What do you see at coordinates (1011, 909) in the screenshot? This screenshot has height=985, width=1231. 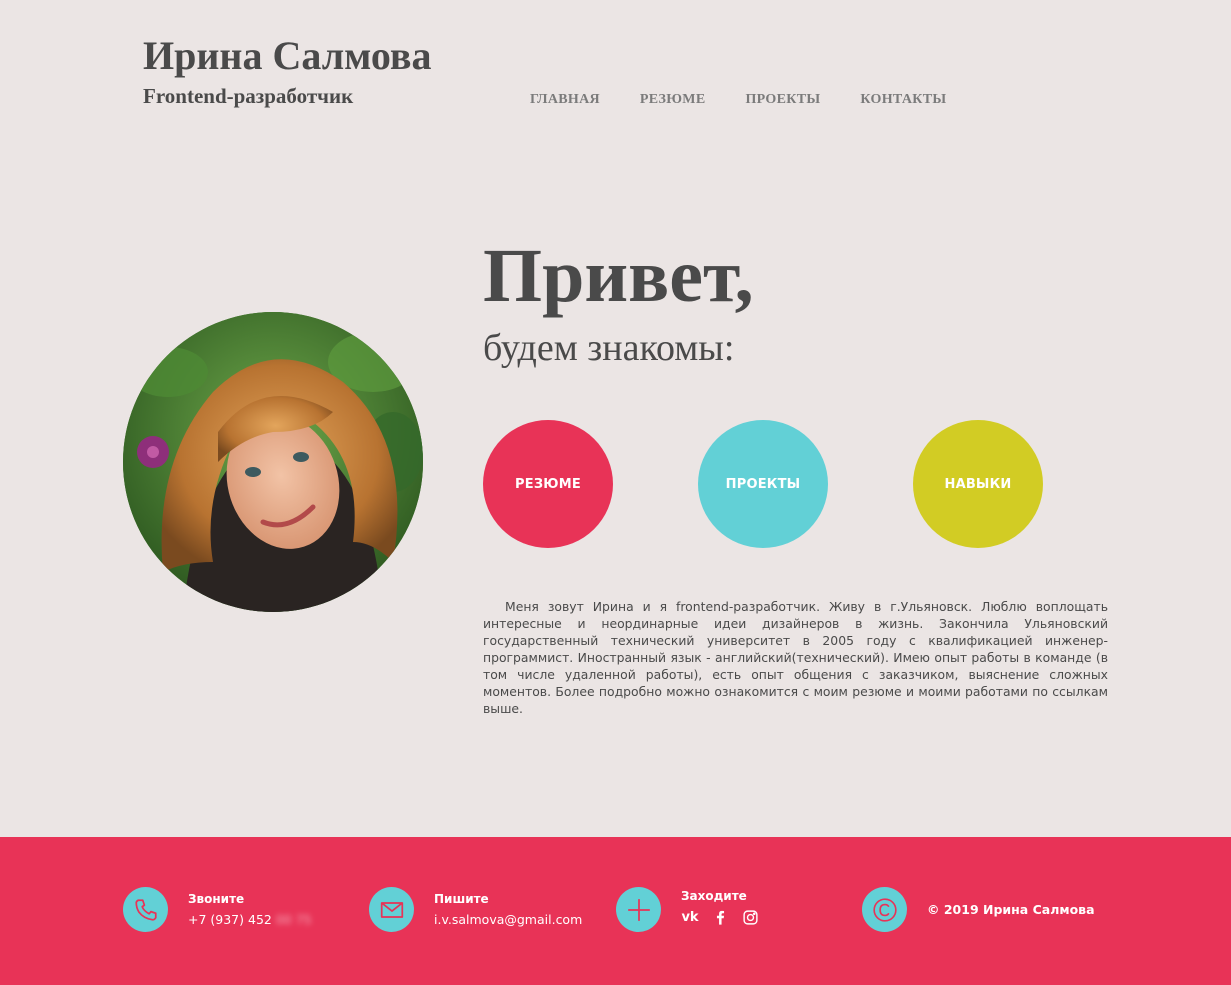 I see `copyright-text: © 2019 Ирина Салмова` at bounding box center [1011, 909].